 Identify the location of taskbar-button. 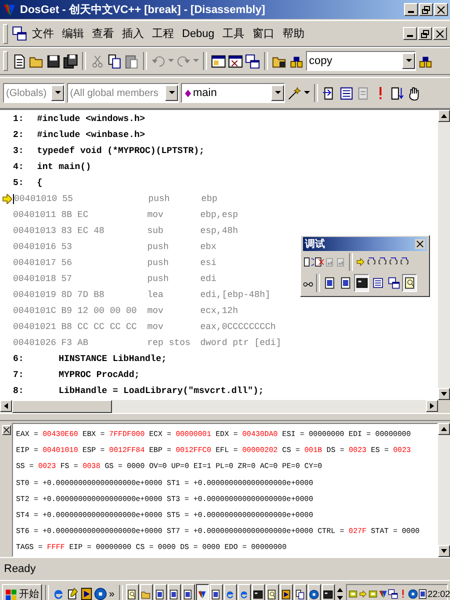
(202, 592).